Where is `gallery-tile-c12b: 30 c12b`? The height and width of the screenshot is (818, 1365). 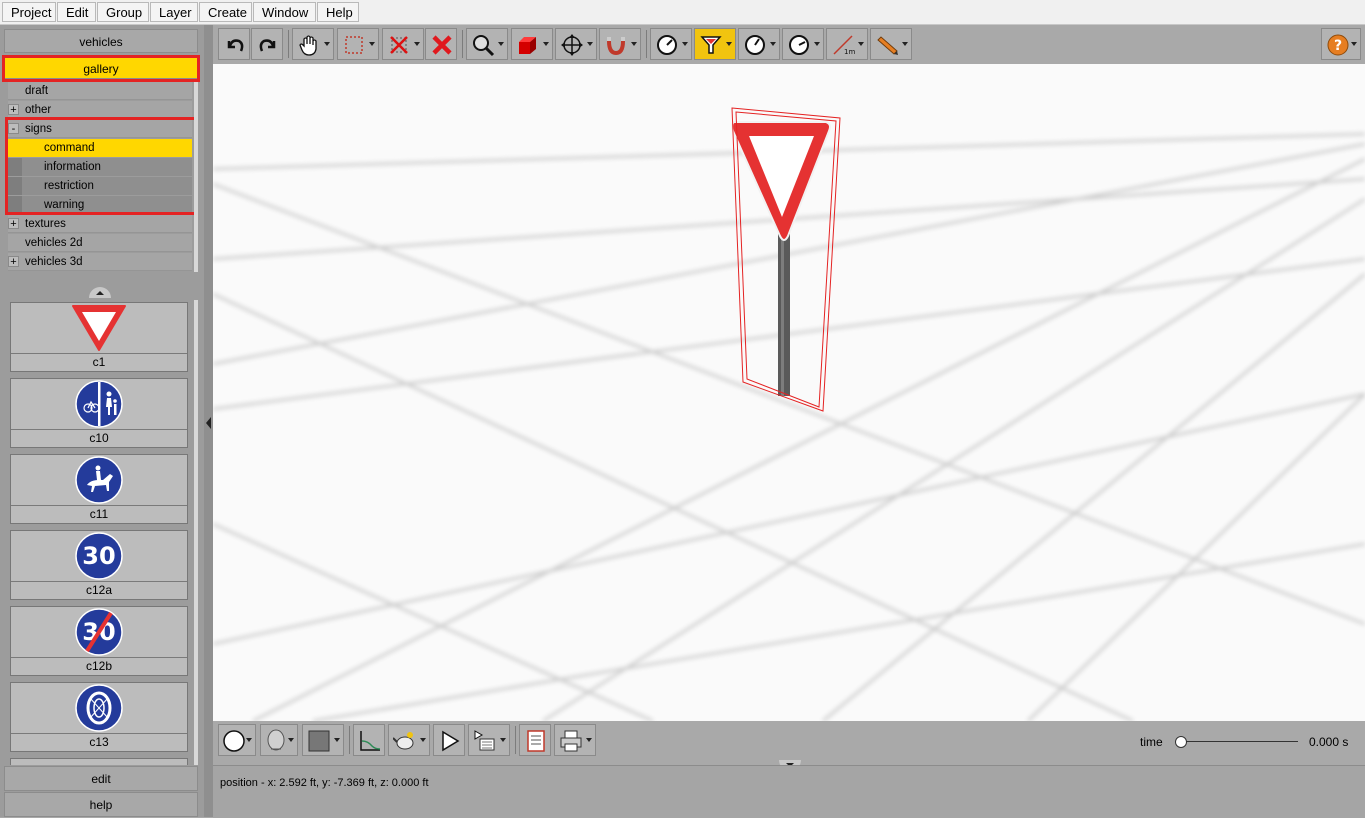 gallery-tile-c12b: 30 c12b is located at coordinates (99, 641).